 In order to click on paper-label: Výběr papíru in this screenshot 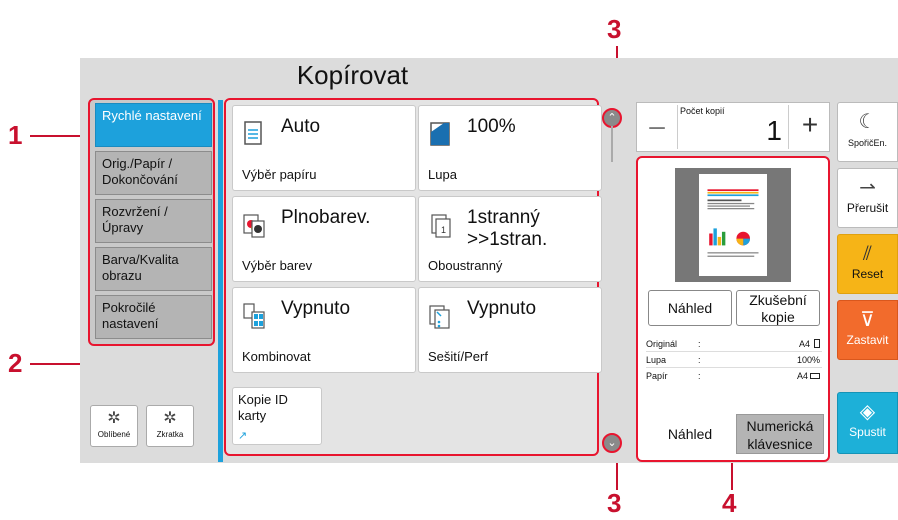, I will do `click(279, 174)`.